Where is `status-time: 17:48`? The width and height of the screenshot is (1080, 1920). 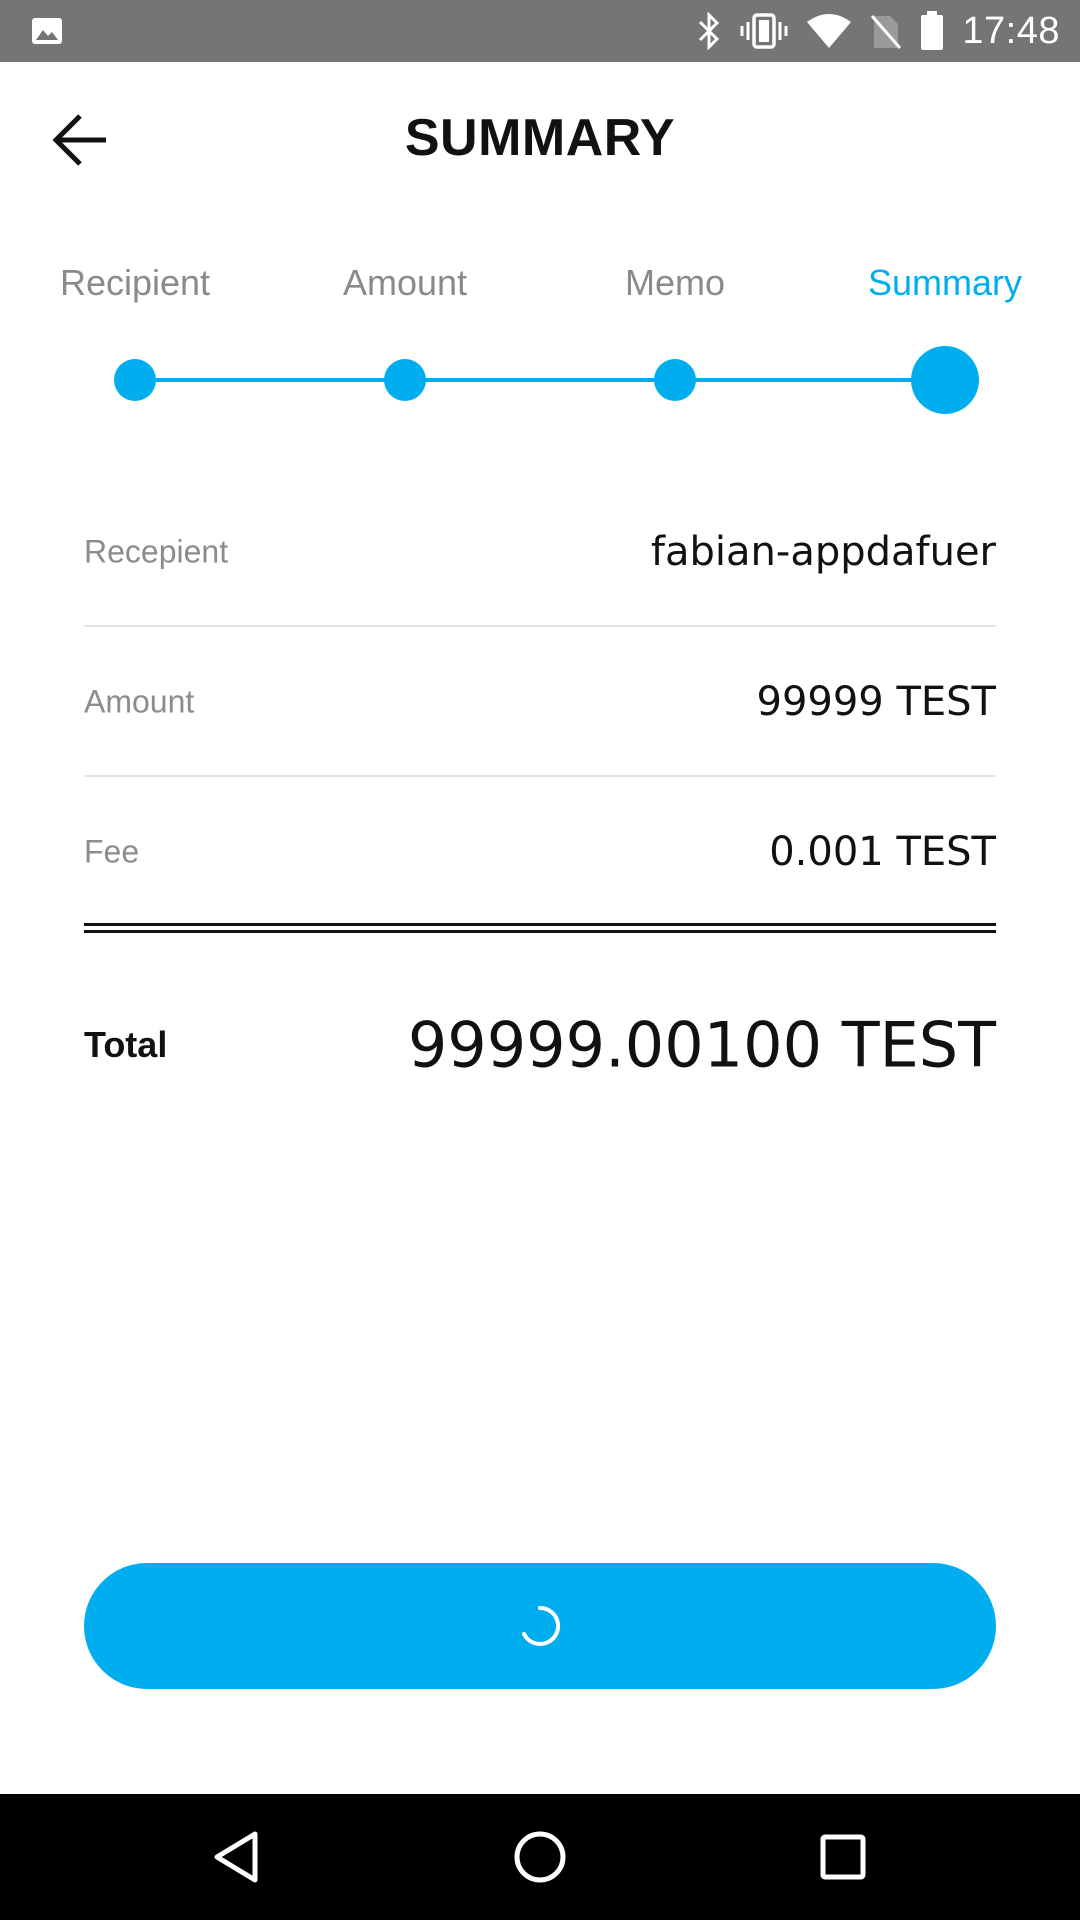 status-time: 17:48 is located at coordinates (1011, 30).